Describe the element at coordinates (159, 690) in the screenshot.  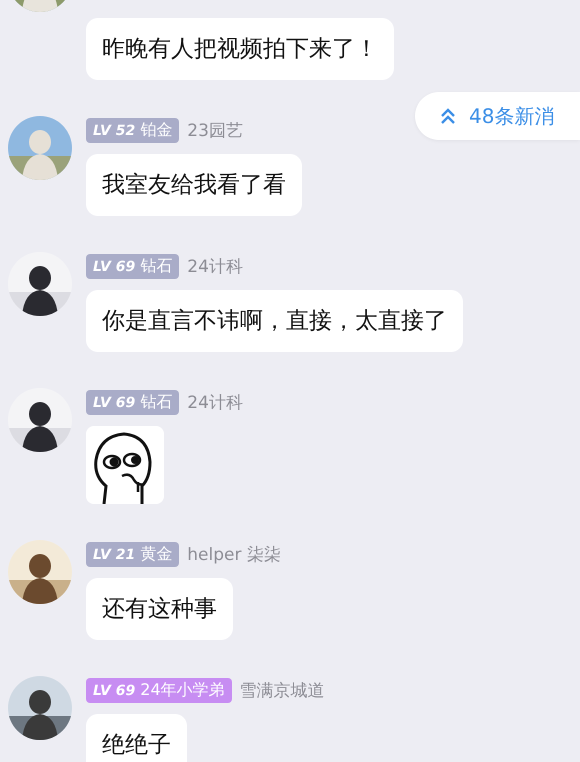
I see `level-badge: LV 69 24年小学弟` at that location.